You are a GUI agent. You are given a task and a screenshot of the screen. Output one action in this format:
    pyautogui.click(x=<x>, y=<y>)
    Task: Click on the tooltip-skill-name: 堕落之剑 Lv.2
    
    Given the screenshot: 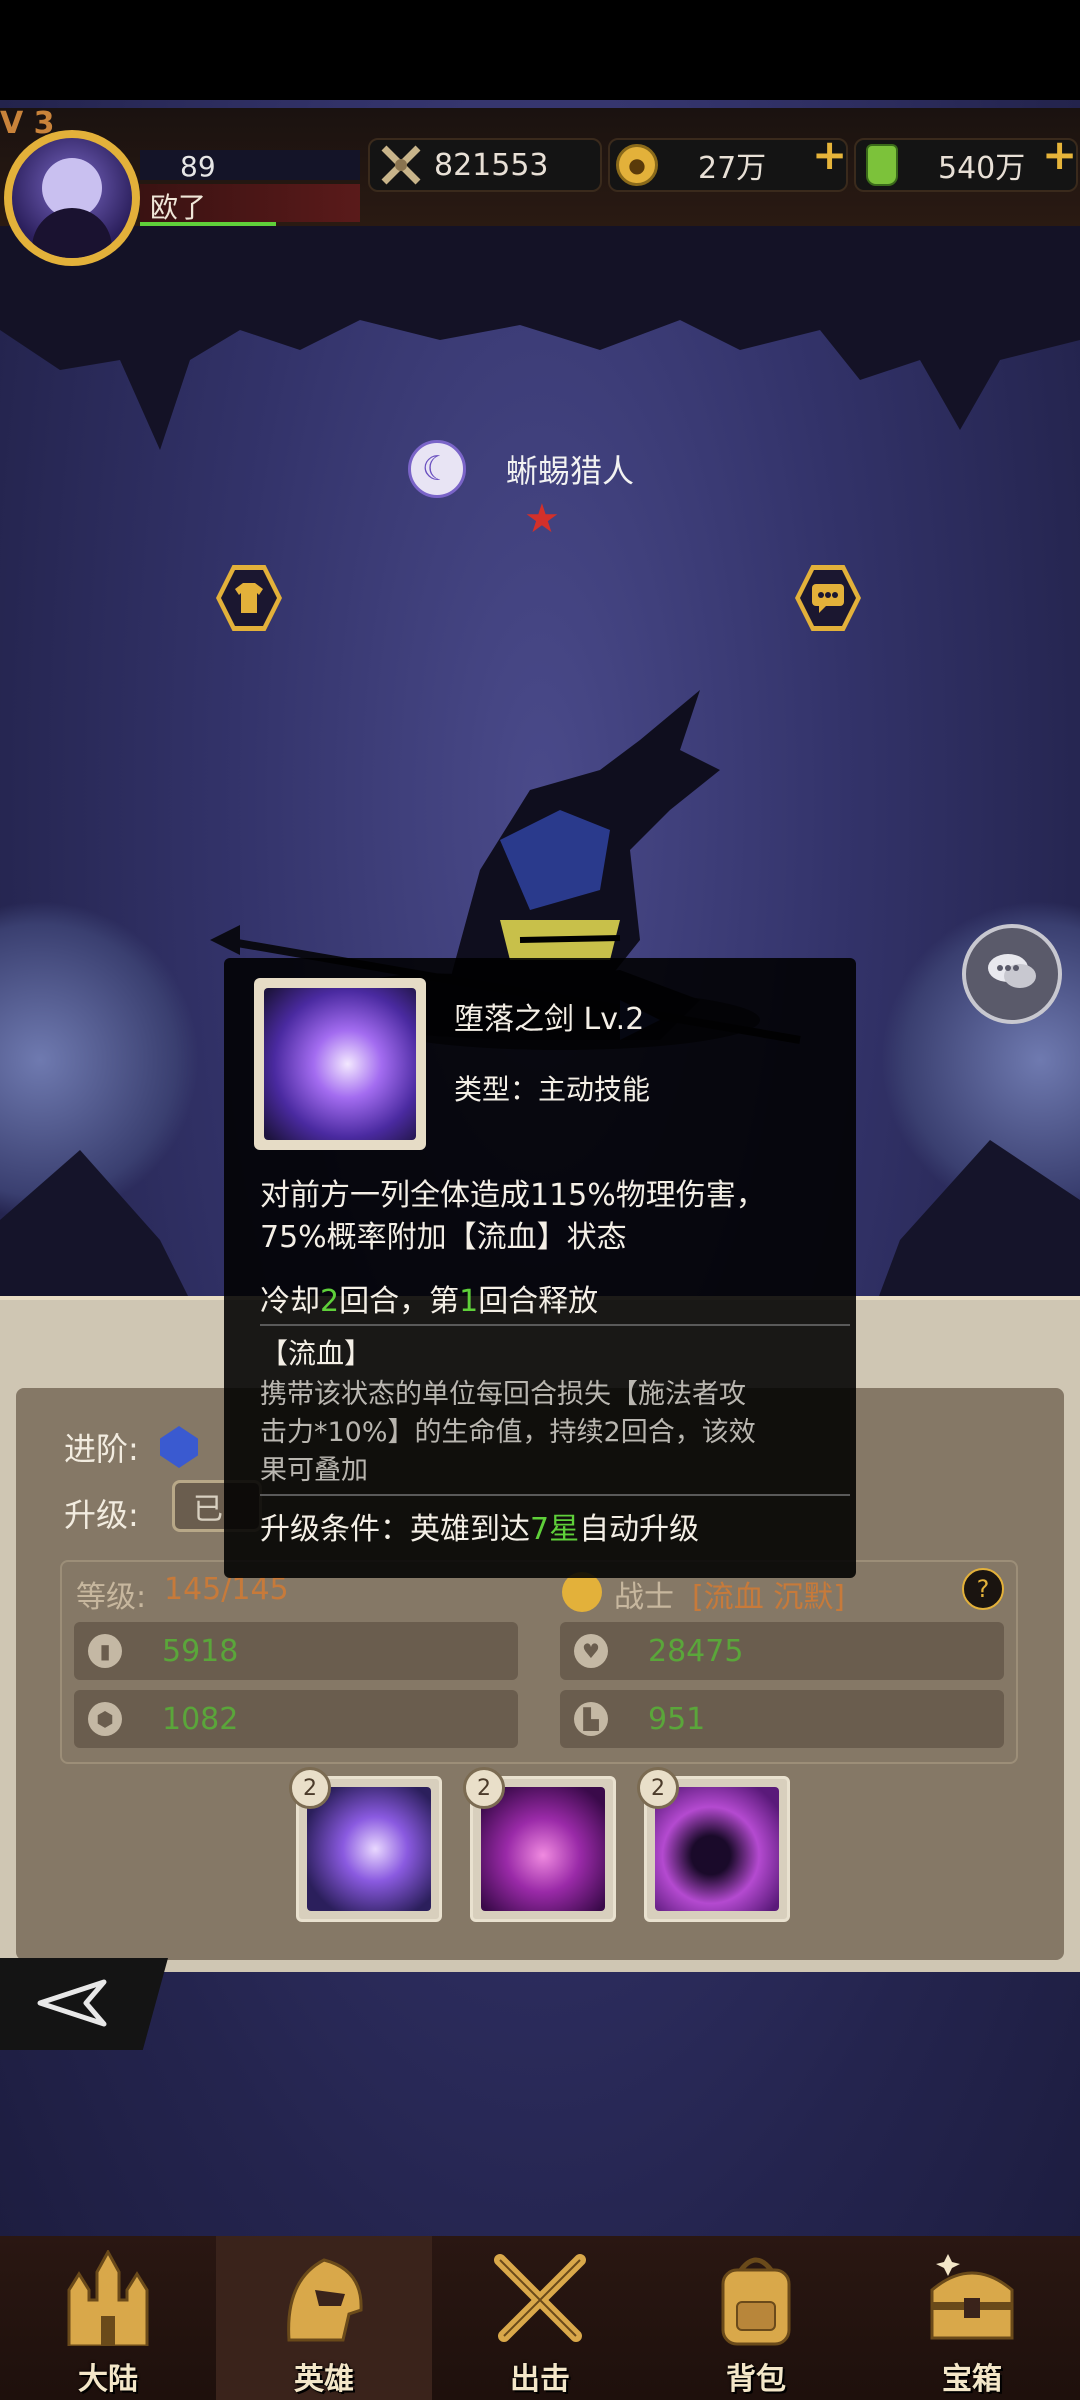 What is the action you would take?
    pyautogui.click(x=549, y=1019)
    